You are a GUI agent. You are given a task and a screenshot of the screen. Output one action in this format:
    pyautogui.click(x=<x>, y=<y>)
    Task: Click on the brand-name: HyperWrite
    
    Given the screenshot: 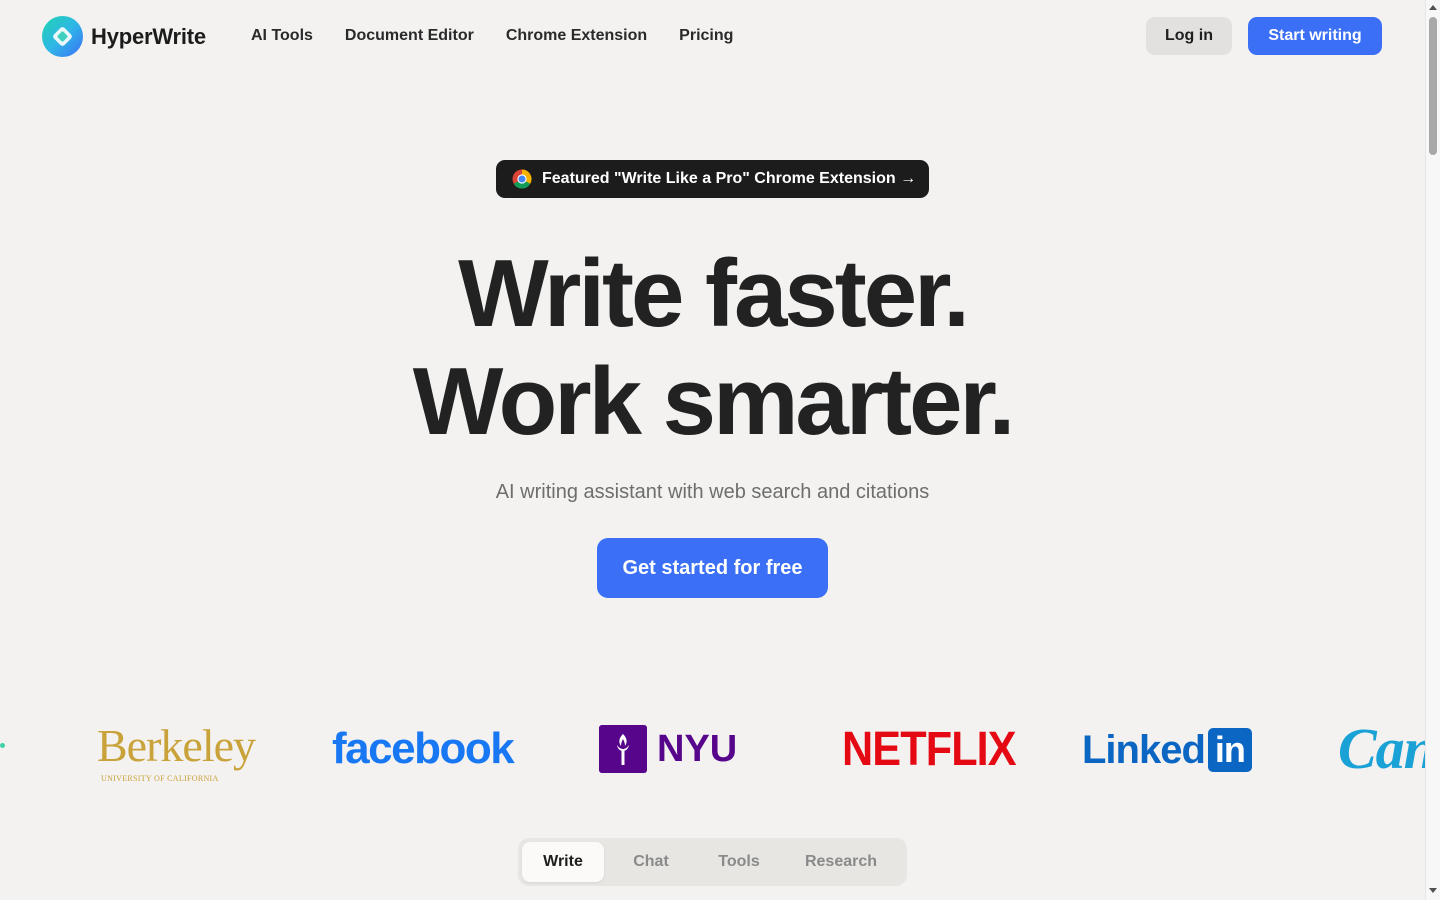 What is the action you would take?
    pyautogui.click(x=148, y=36)
    